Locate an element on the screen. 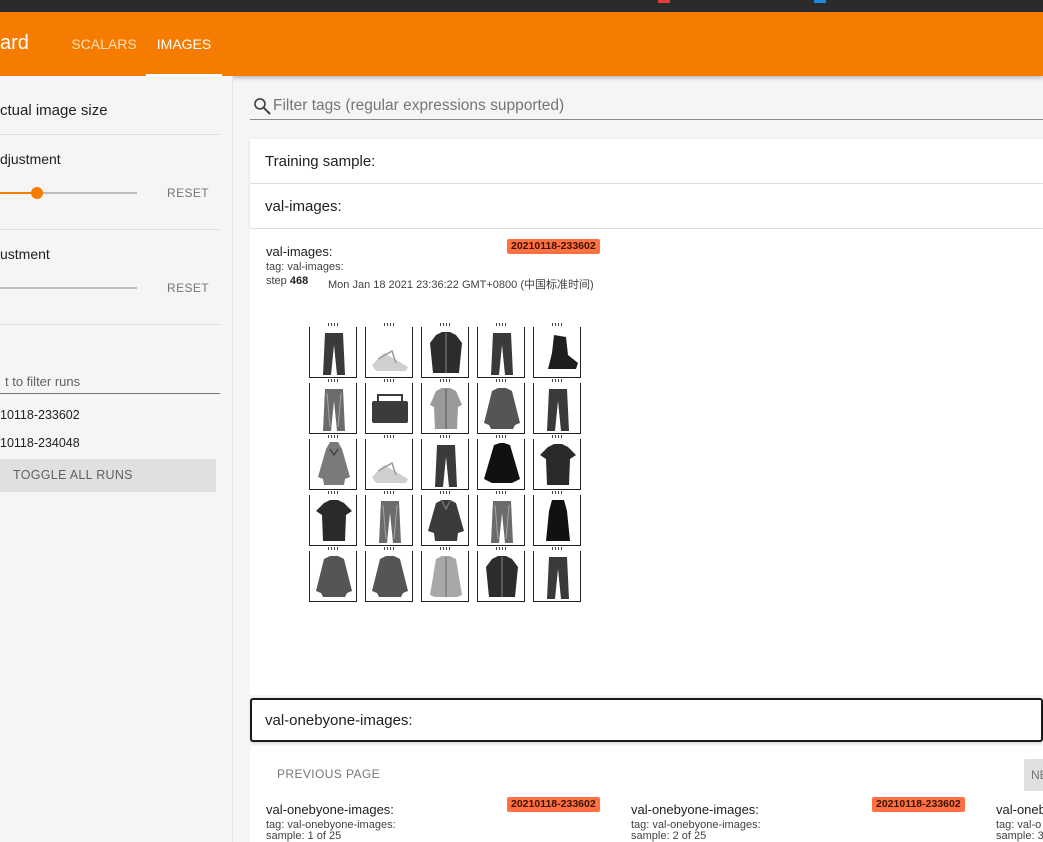 The width and height of the screenshot is (1043, 842). thumbnail-shirt is located at coordinates (445, 406).